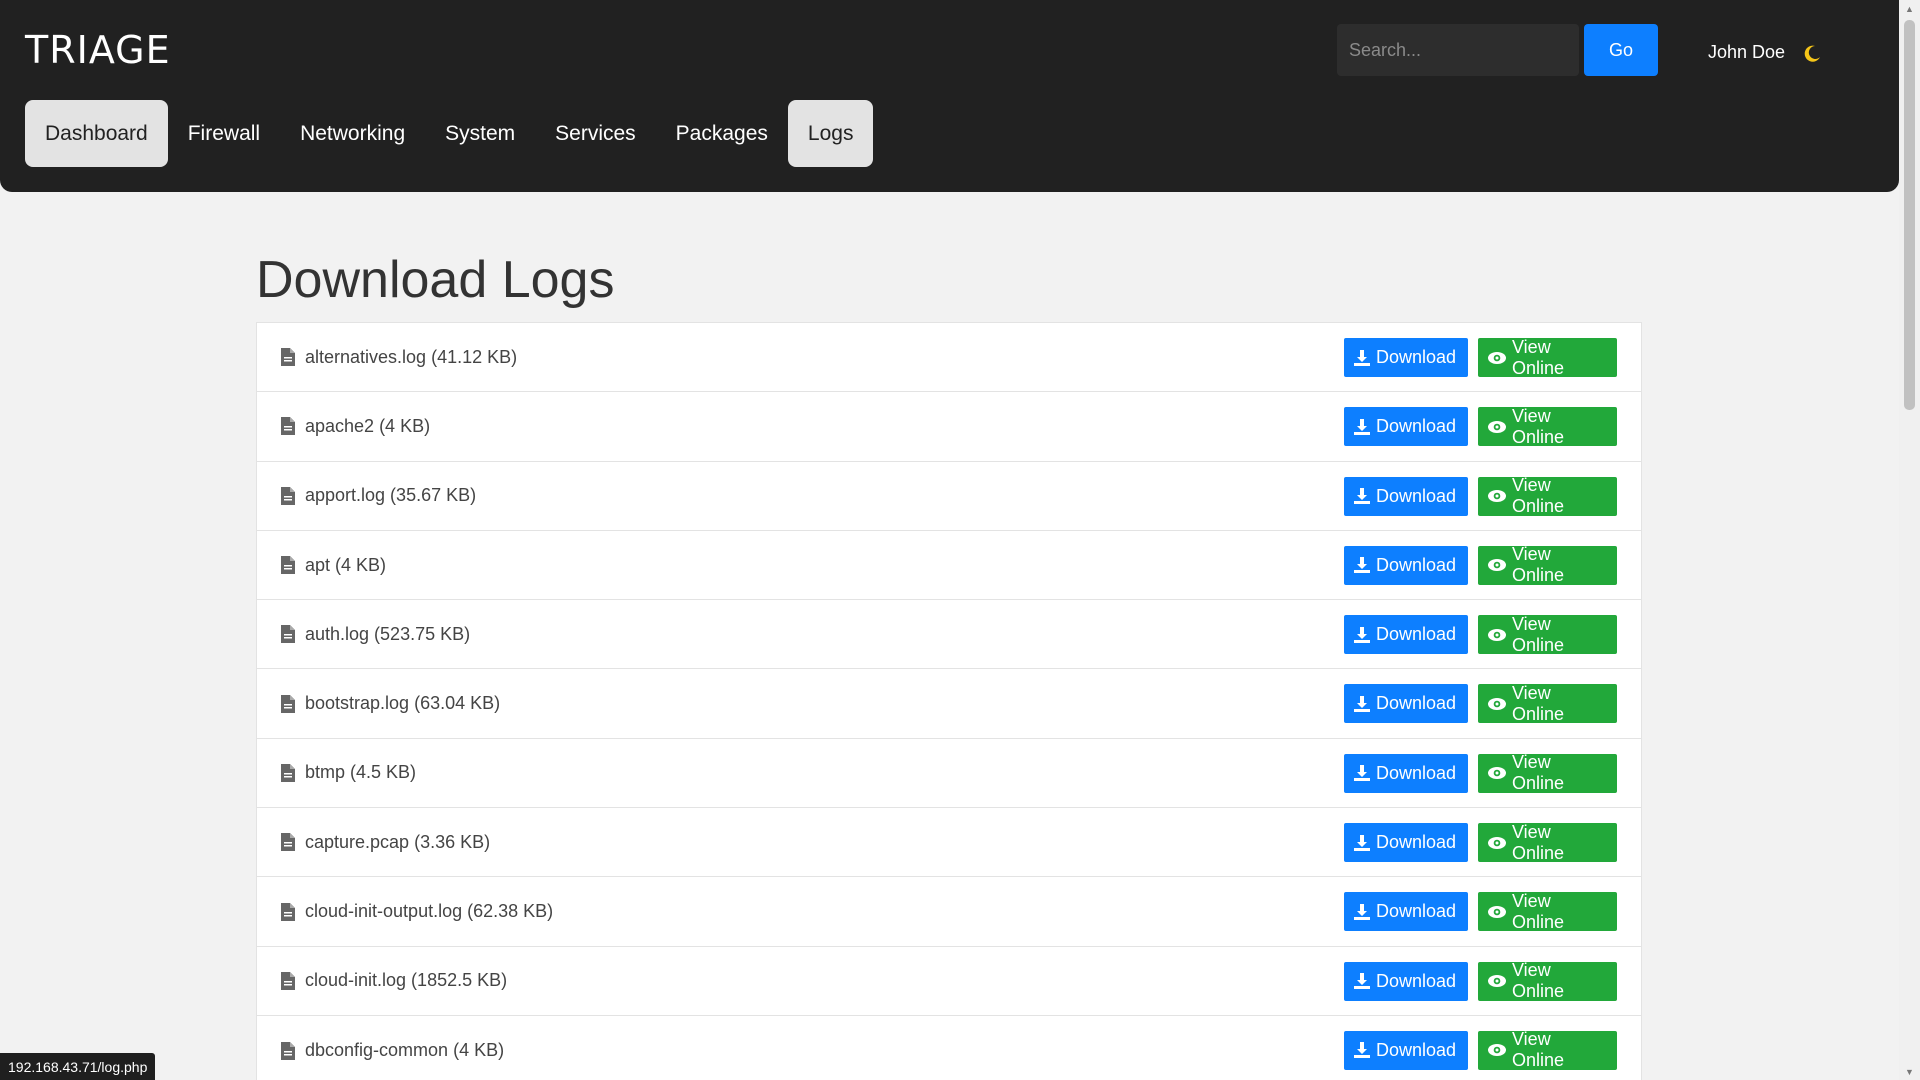 This screenshot has height=1080, width=1920. Describe the element at coordinates (722, 133) in the screenshot. I see `nav-packages: Packages` at that location.